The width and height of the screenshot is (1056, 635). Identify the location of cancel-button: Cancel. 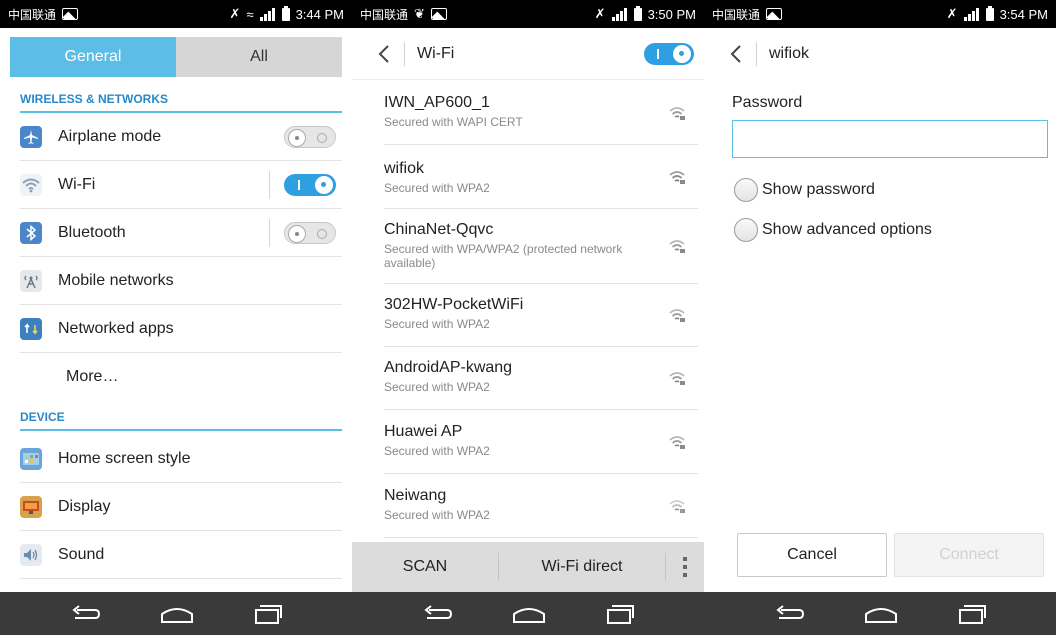
(812, 555).